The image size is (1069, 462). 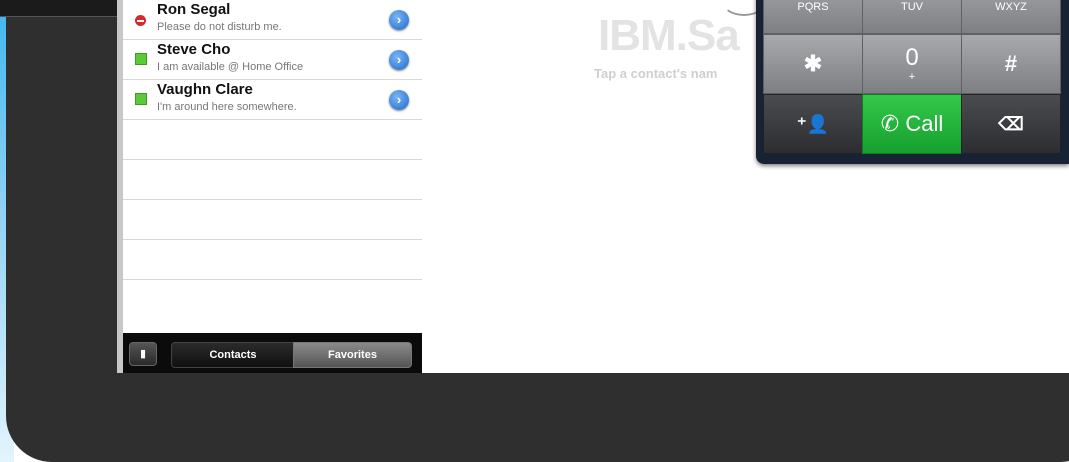 What do you see at coordinates (233, 355) in the screenshot?
I see `tab-contacts: Contacts` at bounding box center [233, 355].